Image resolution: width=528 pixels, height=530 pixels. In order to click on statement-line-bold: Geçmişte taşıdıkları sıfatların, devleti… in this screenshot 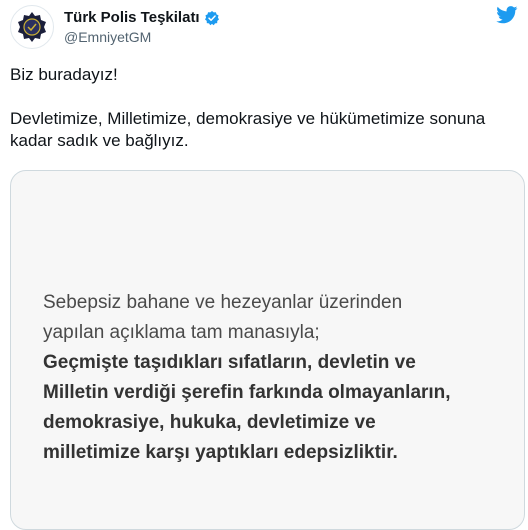, I will do `click(229, 362)`.